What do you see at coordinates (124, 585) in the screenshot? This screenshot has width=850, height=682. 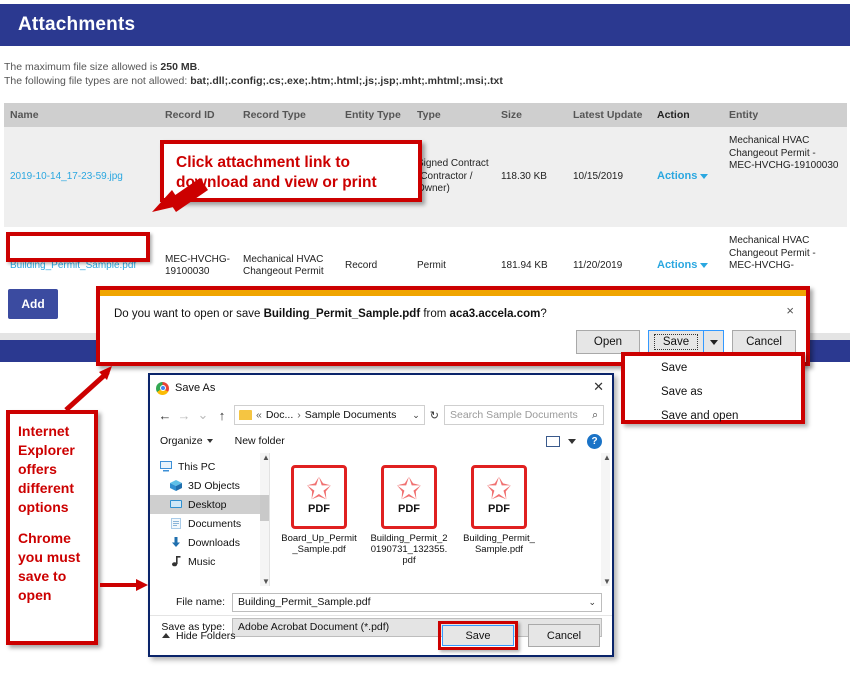 I see `annotation-arrow-to-save-as` at bounding box center [124, 585].